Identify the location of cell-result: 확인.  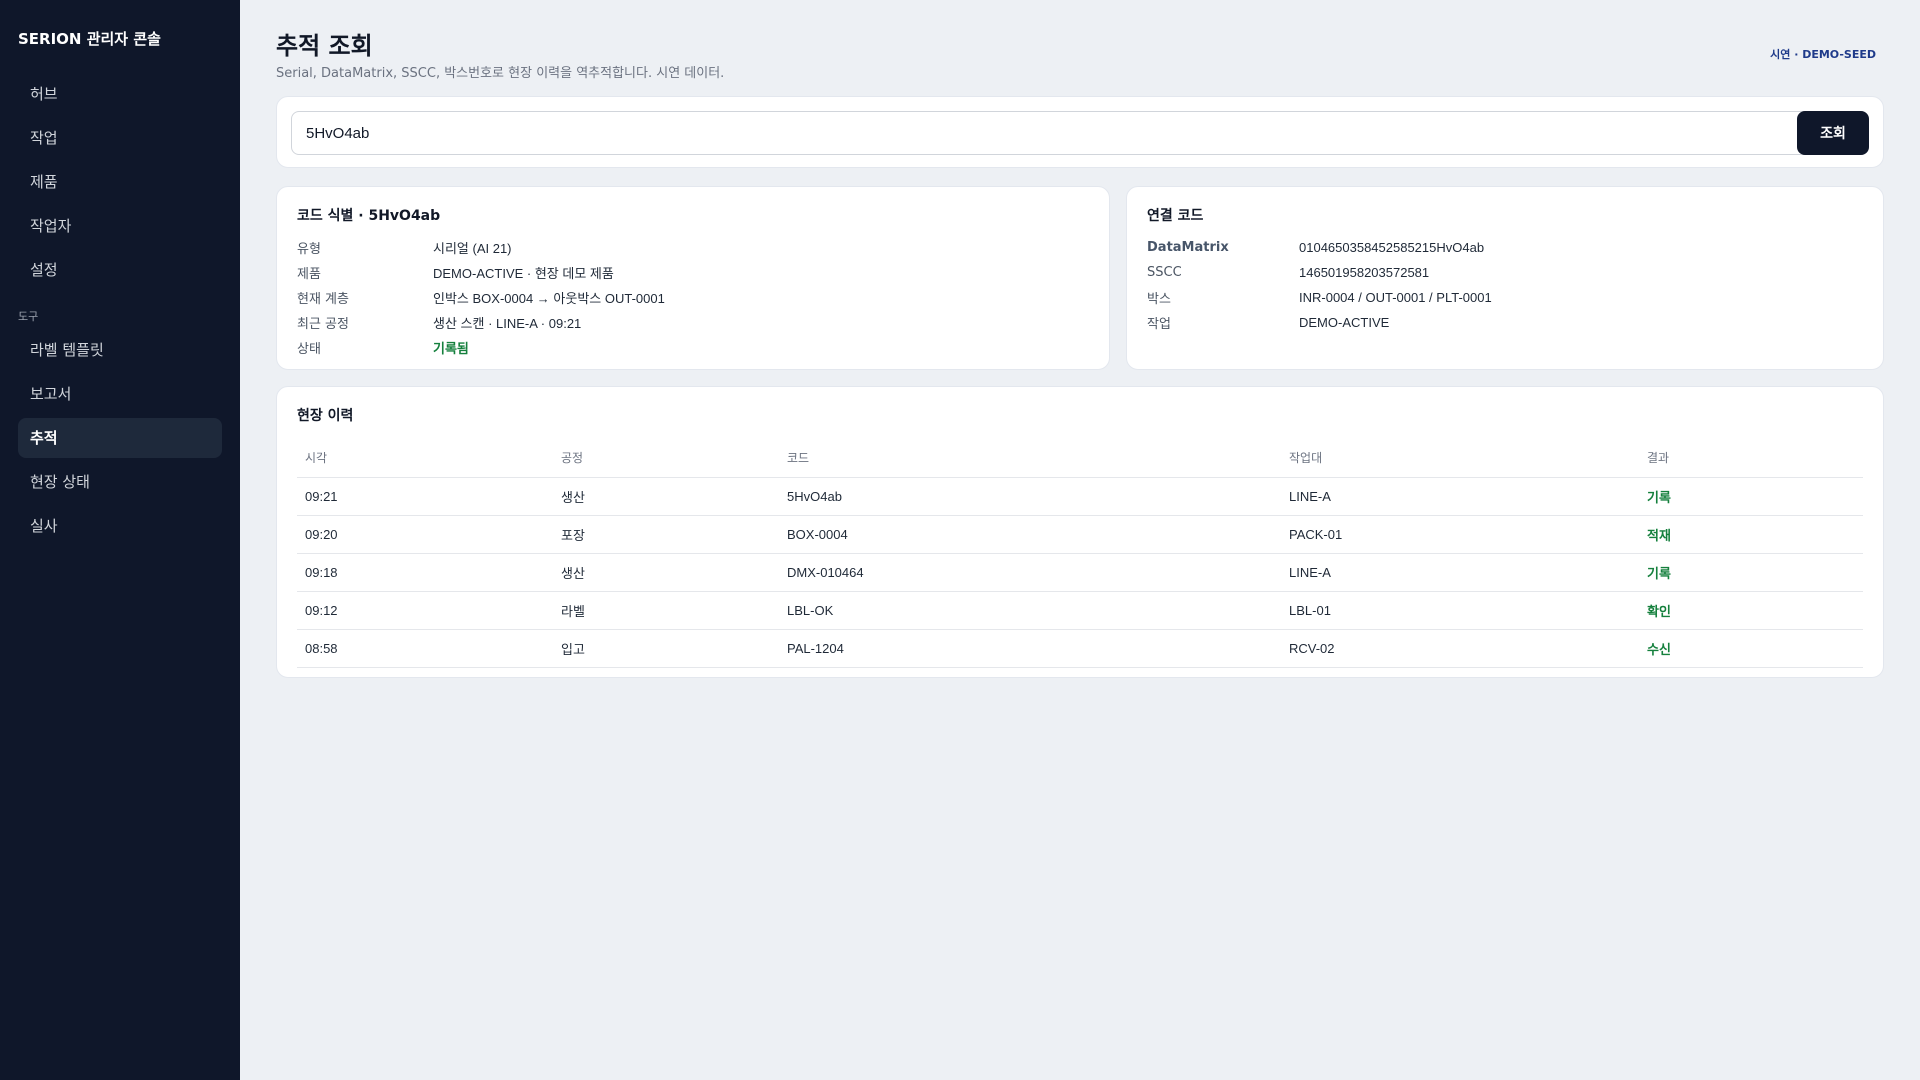
(1751, 610).